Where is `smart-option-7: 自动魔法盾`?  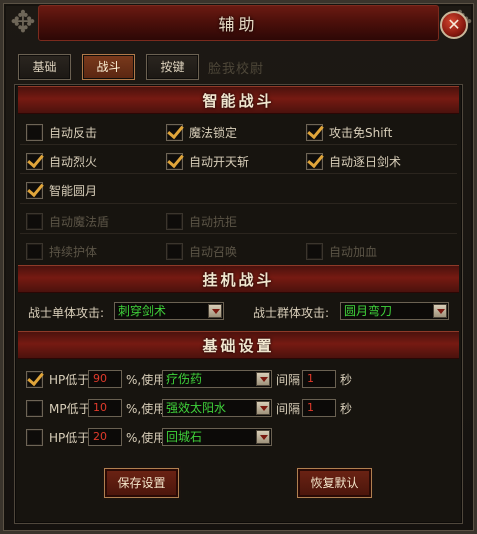 smart-option-7: 自动魔法盾 is located at coordinates (67, 221).